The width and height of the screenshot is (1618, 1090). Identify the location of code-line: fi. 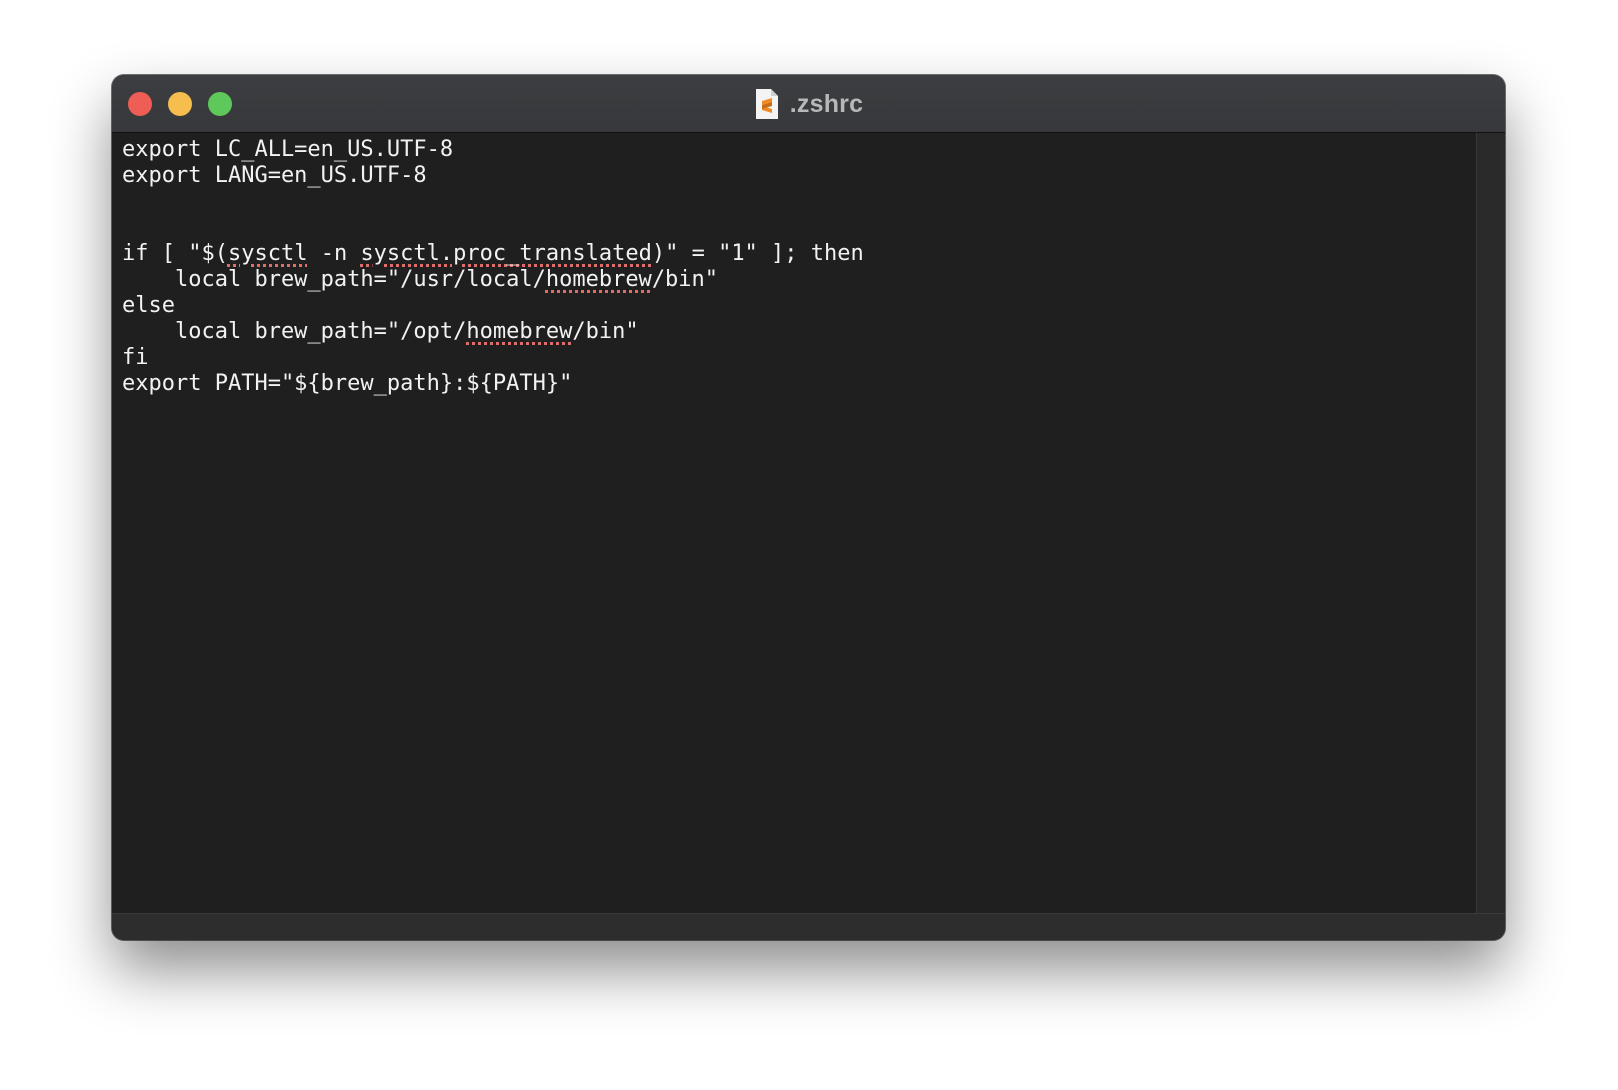
(493, 358).